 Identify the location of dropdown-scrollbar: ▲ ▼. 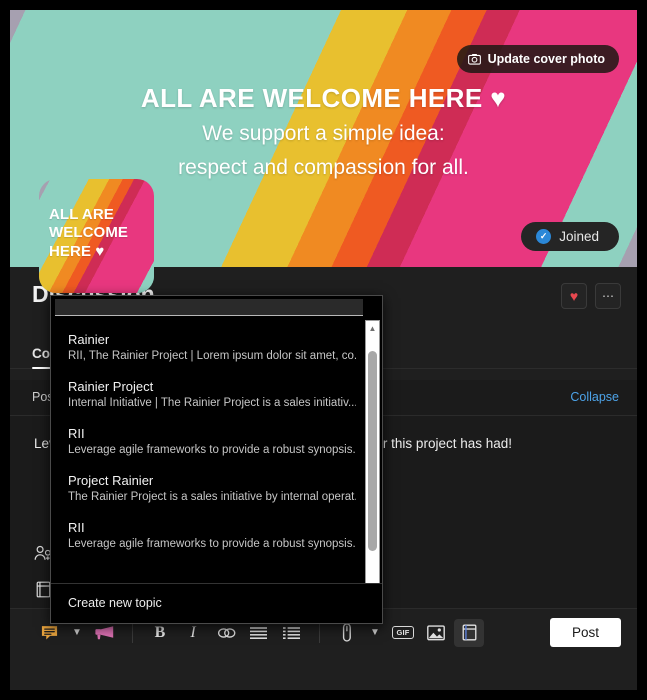
(372, 451).